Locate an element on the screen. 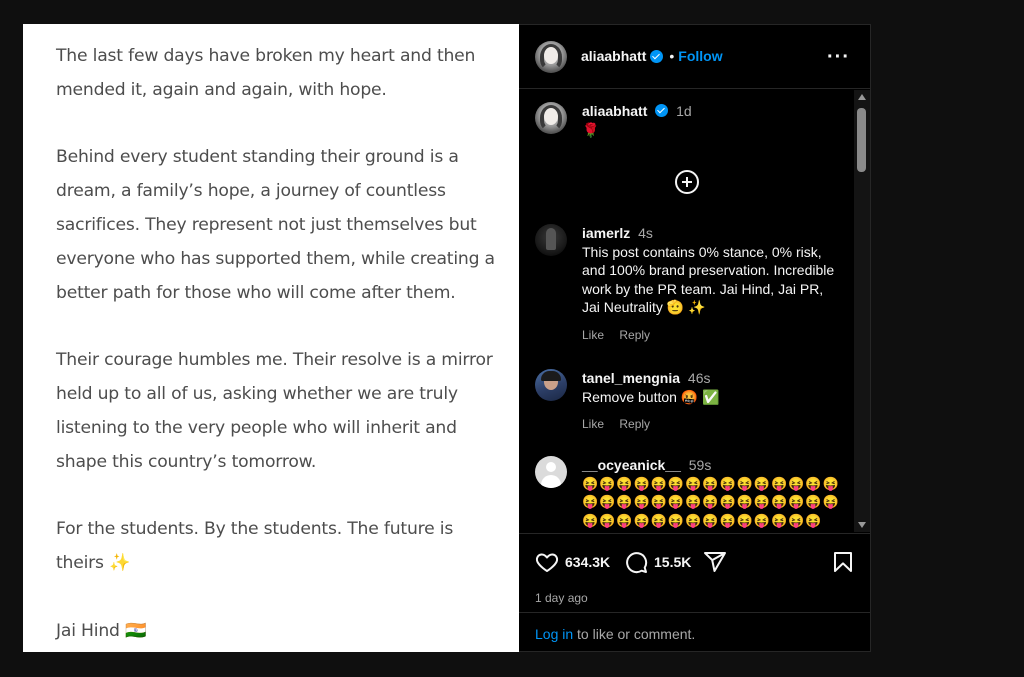  comment-action: 15.5K is located at coordinates (657, 562).